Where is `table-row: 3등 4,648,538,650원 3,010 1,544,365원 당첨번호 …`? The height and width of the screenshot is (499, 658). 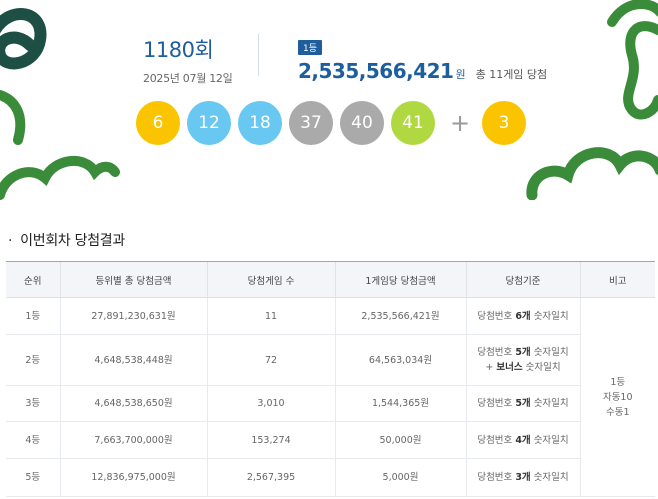 table-row: 3등 4,648,538,650원 3,010 1,544,365원 당첨번호 … is located at coordinates (330, 403).